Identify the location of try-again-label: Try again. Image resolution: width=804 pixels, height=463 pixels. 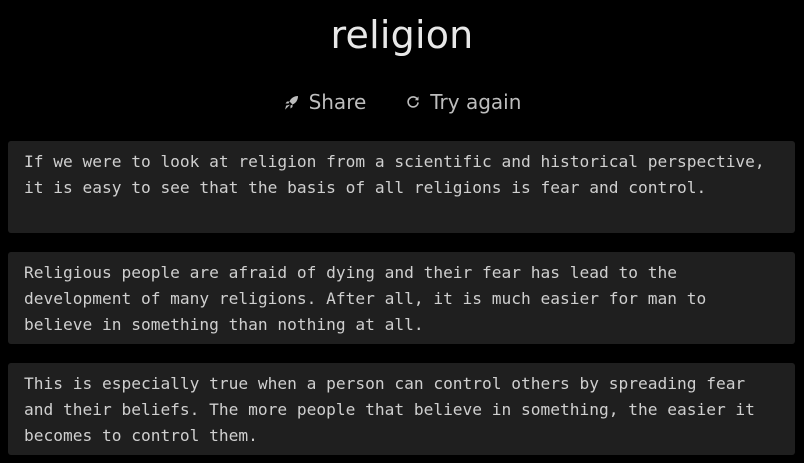
(476, 102).